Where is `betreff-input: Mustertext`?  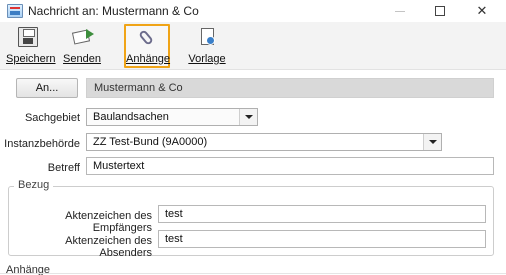 betreff-input: Mustertext is located at coordinates (290, 166).